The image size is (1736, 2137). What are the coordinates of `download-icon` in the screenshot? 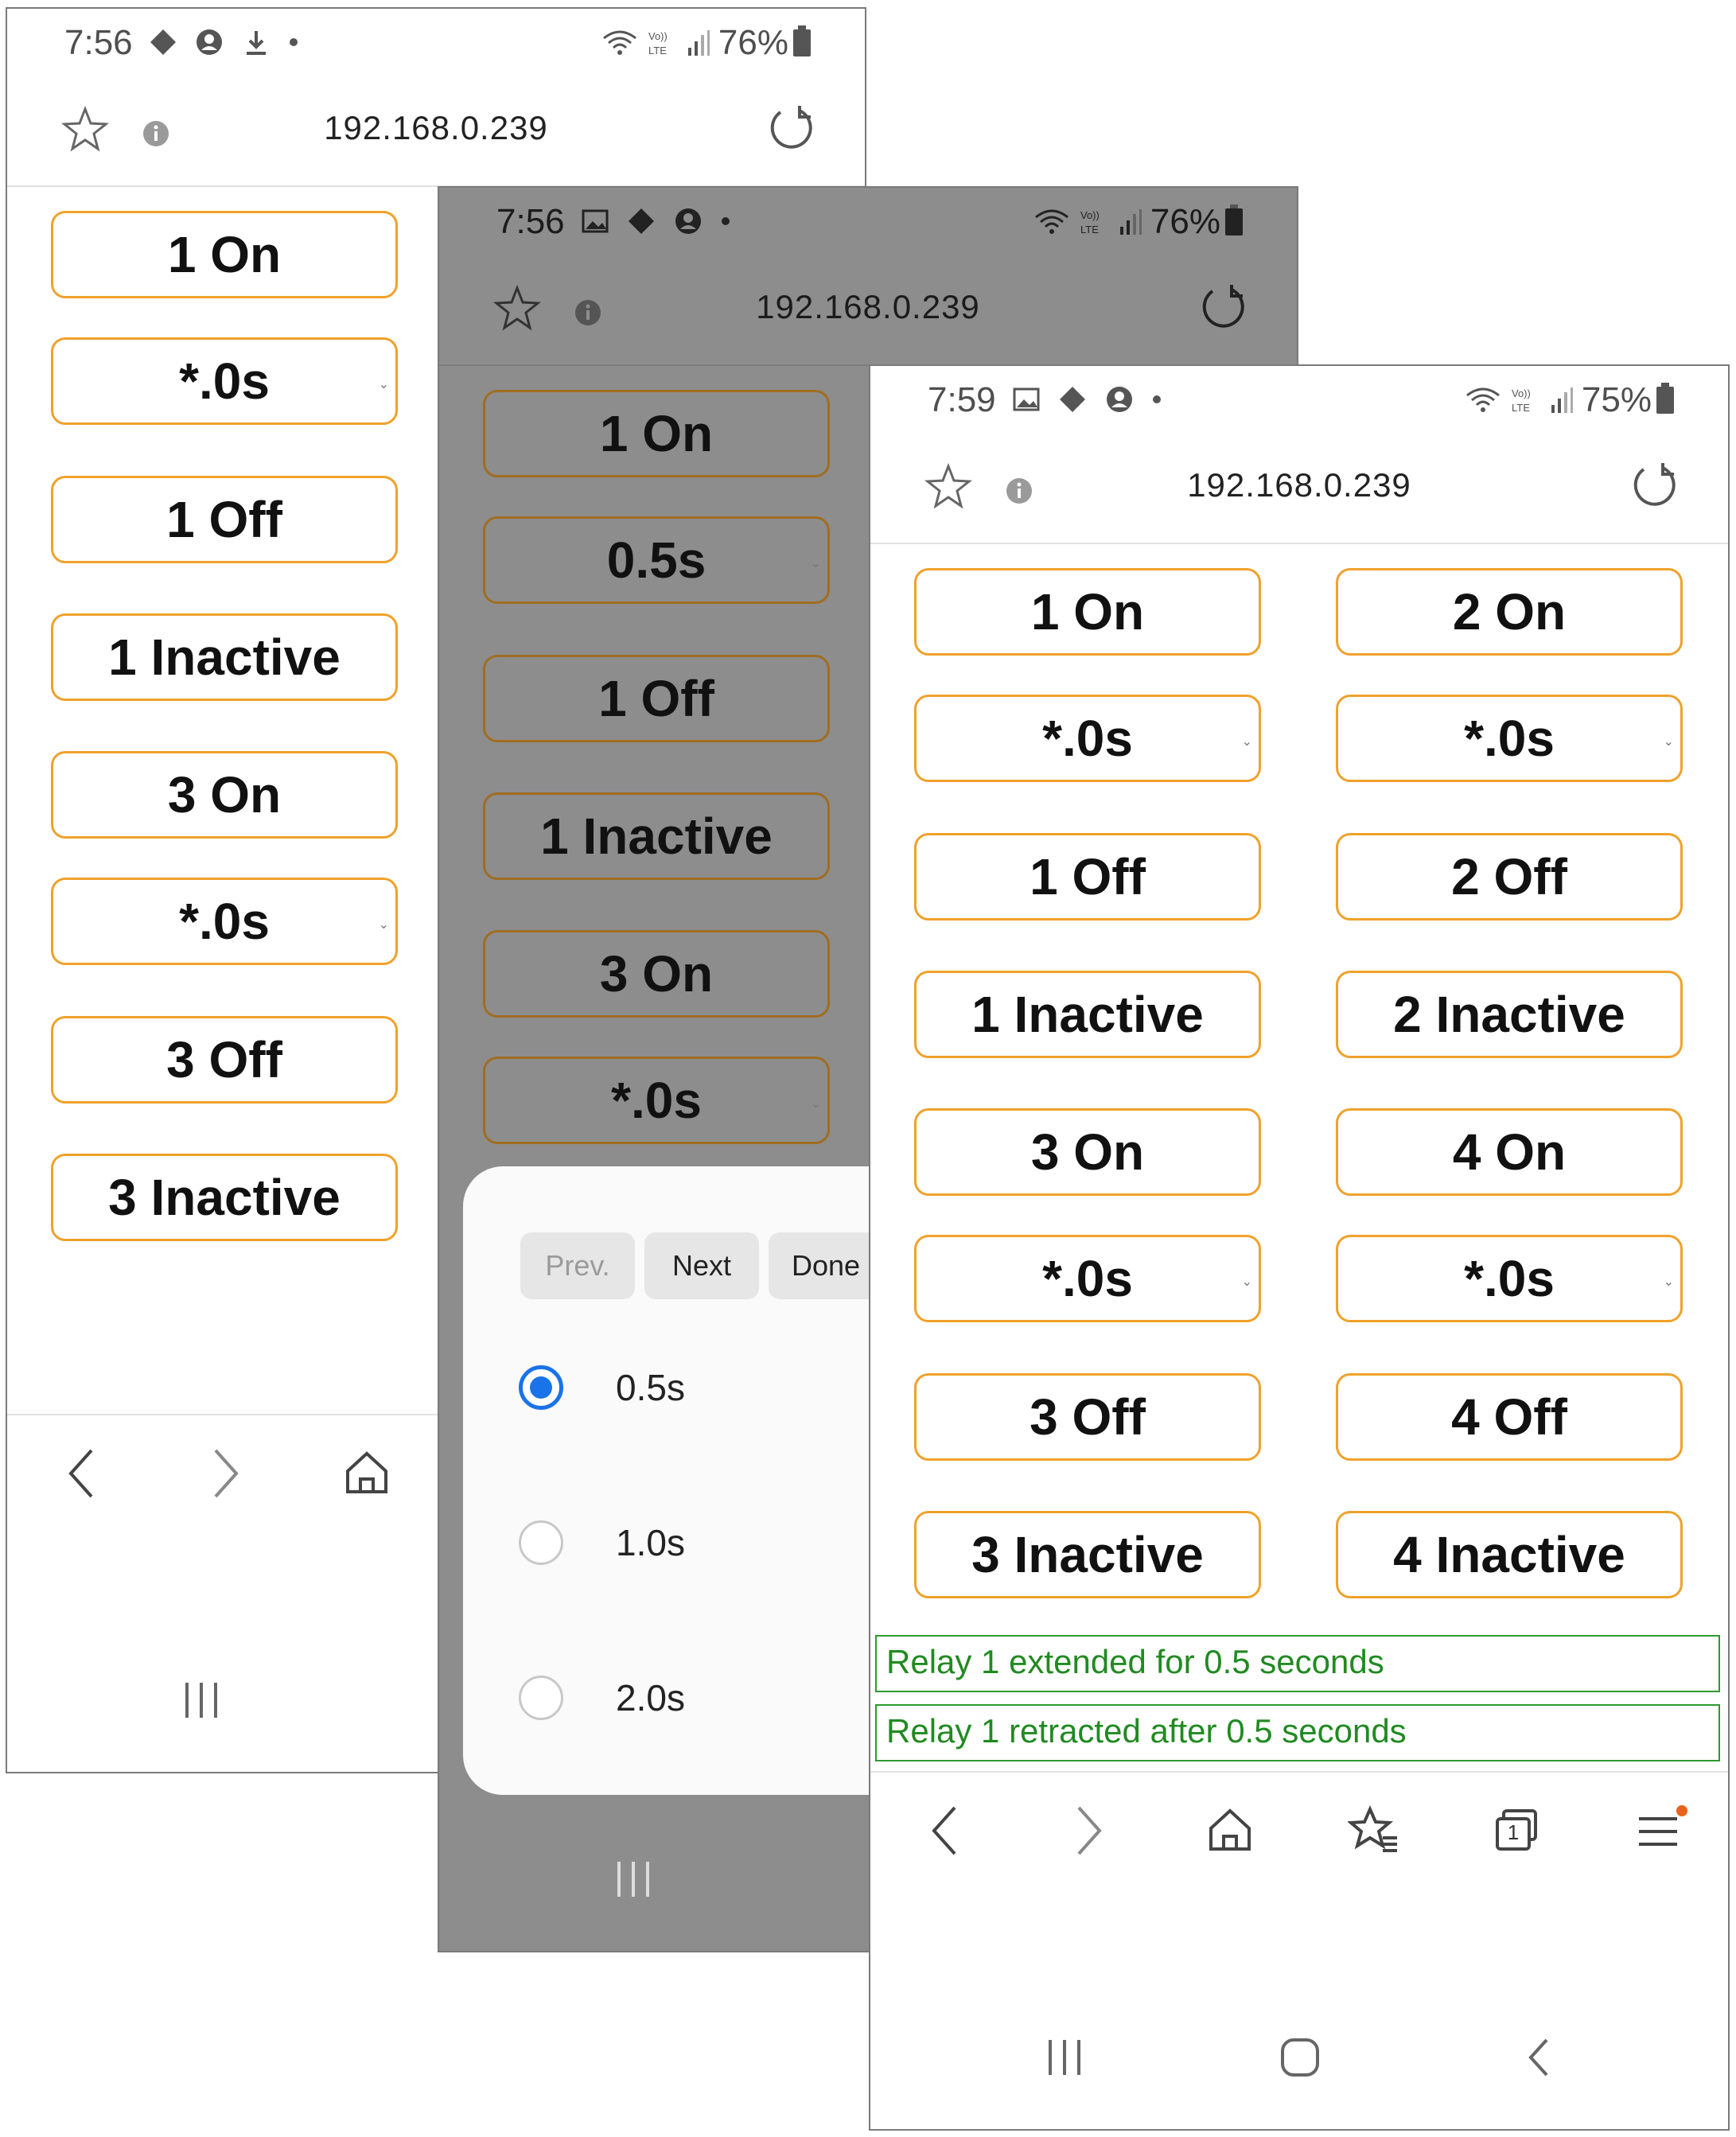 It's located at (256, 43).